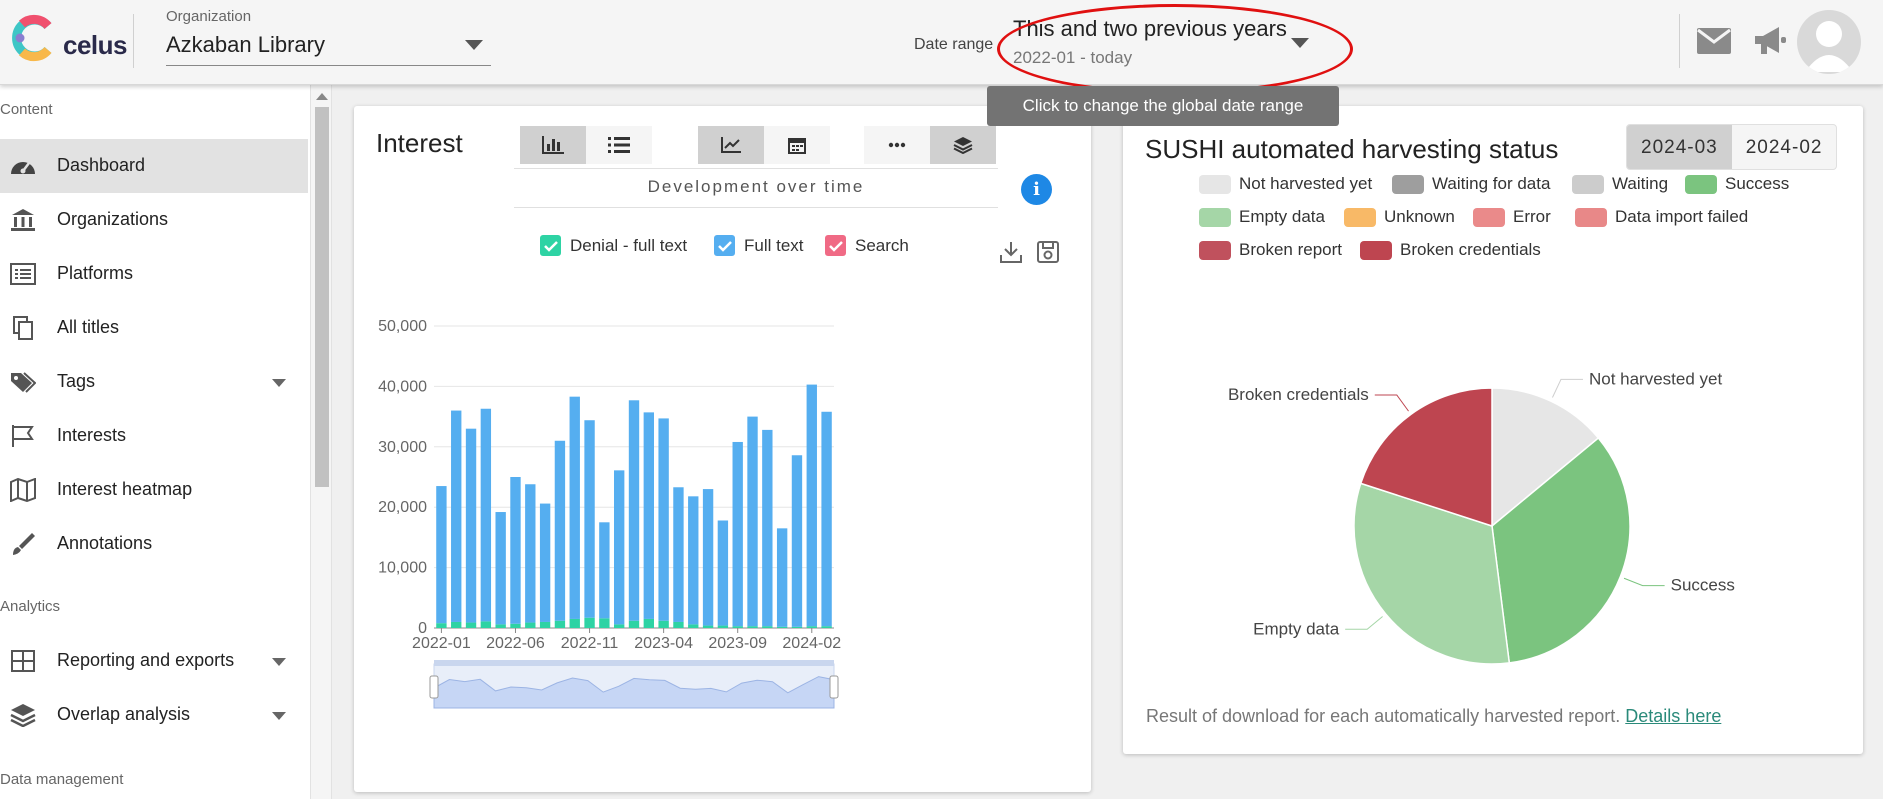 This screenshot has width=1883, height=799. What do you see at coordinates (1298, 394) in the screenshot?
I see `pie-label: Broken credentials` at bounding box center [1298, 394].